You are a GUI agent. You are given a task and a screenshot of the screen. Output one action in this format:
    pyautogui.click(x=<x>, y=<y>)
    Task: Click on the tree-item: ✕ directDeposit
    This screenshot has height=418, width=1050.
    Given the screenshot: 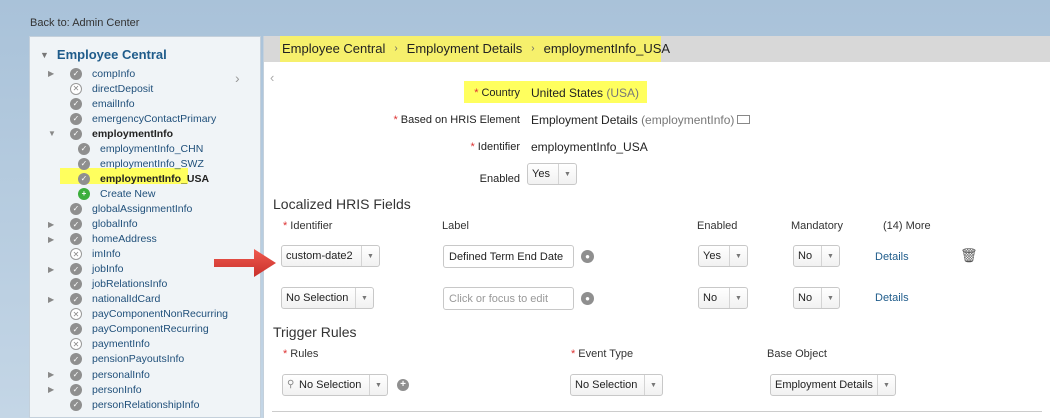 What is the action you would take?
    pyautogui.click(x=100, y=88)
    